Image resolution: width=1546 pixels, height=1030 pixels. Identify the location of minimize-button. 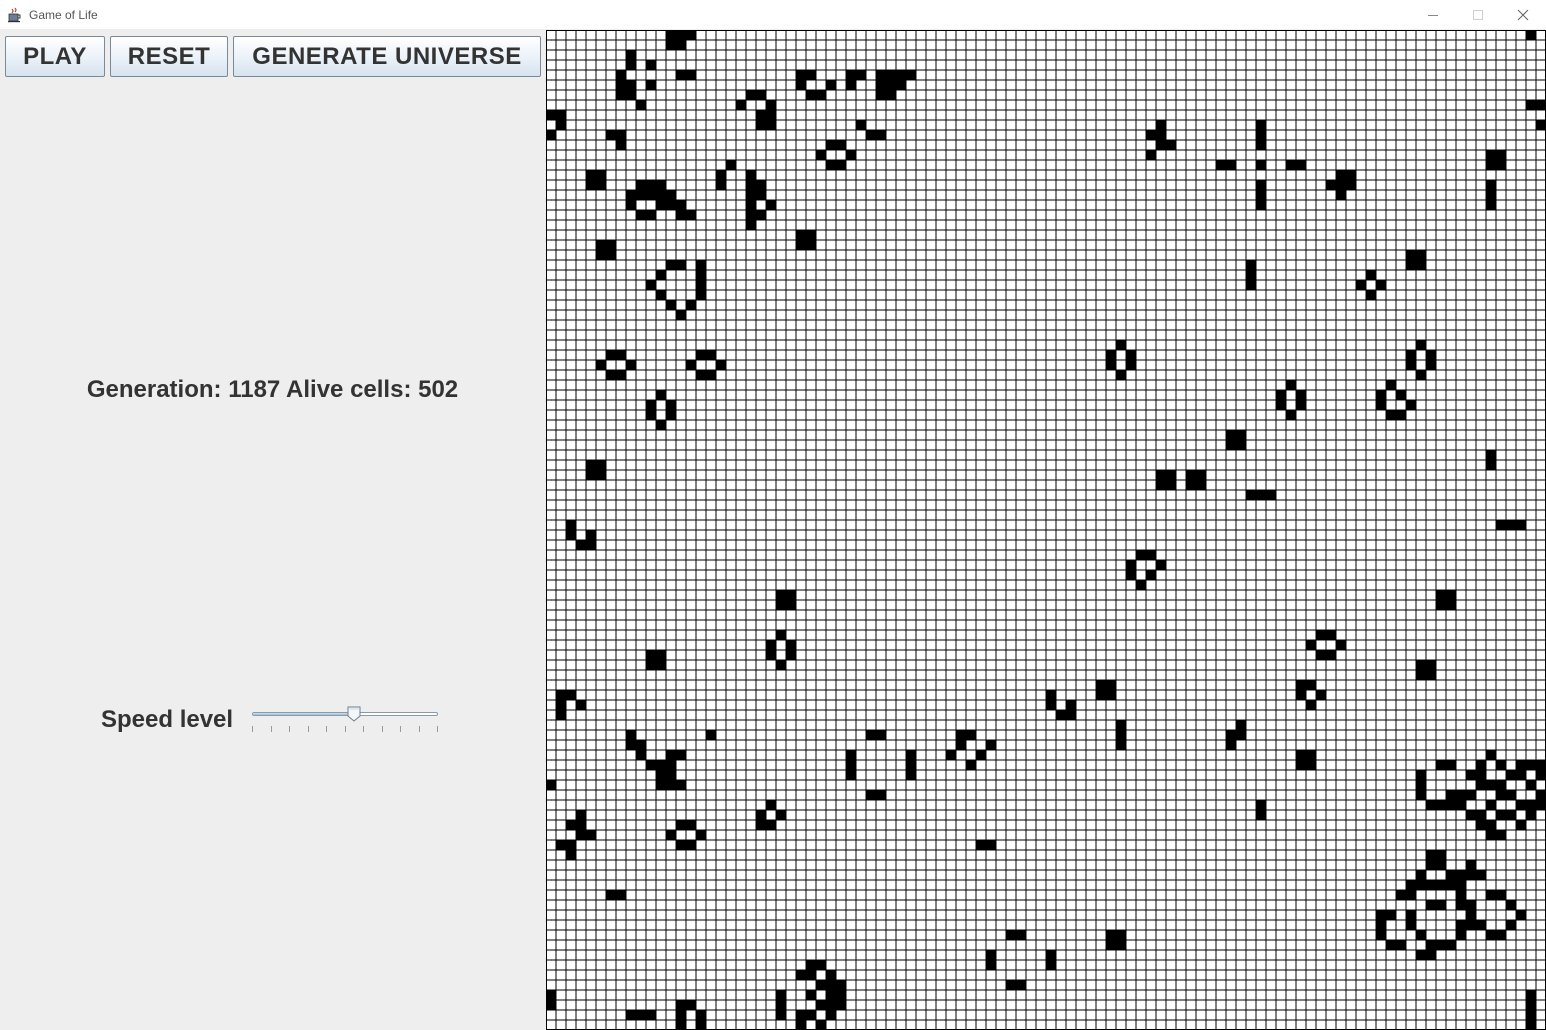
(1432, 14).